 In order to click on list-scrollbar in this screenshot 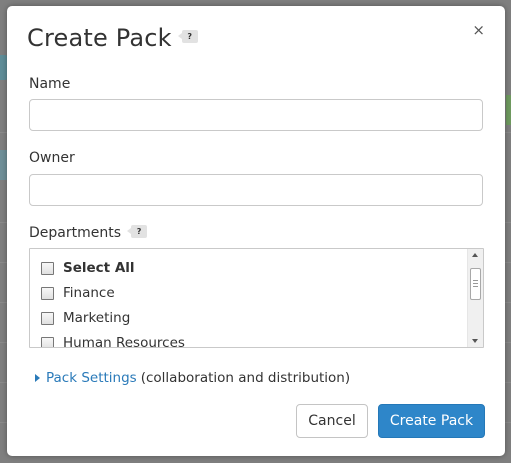, I will do `click(475, 298)`.